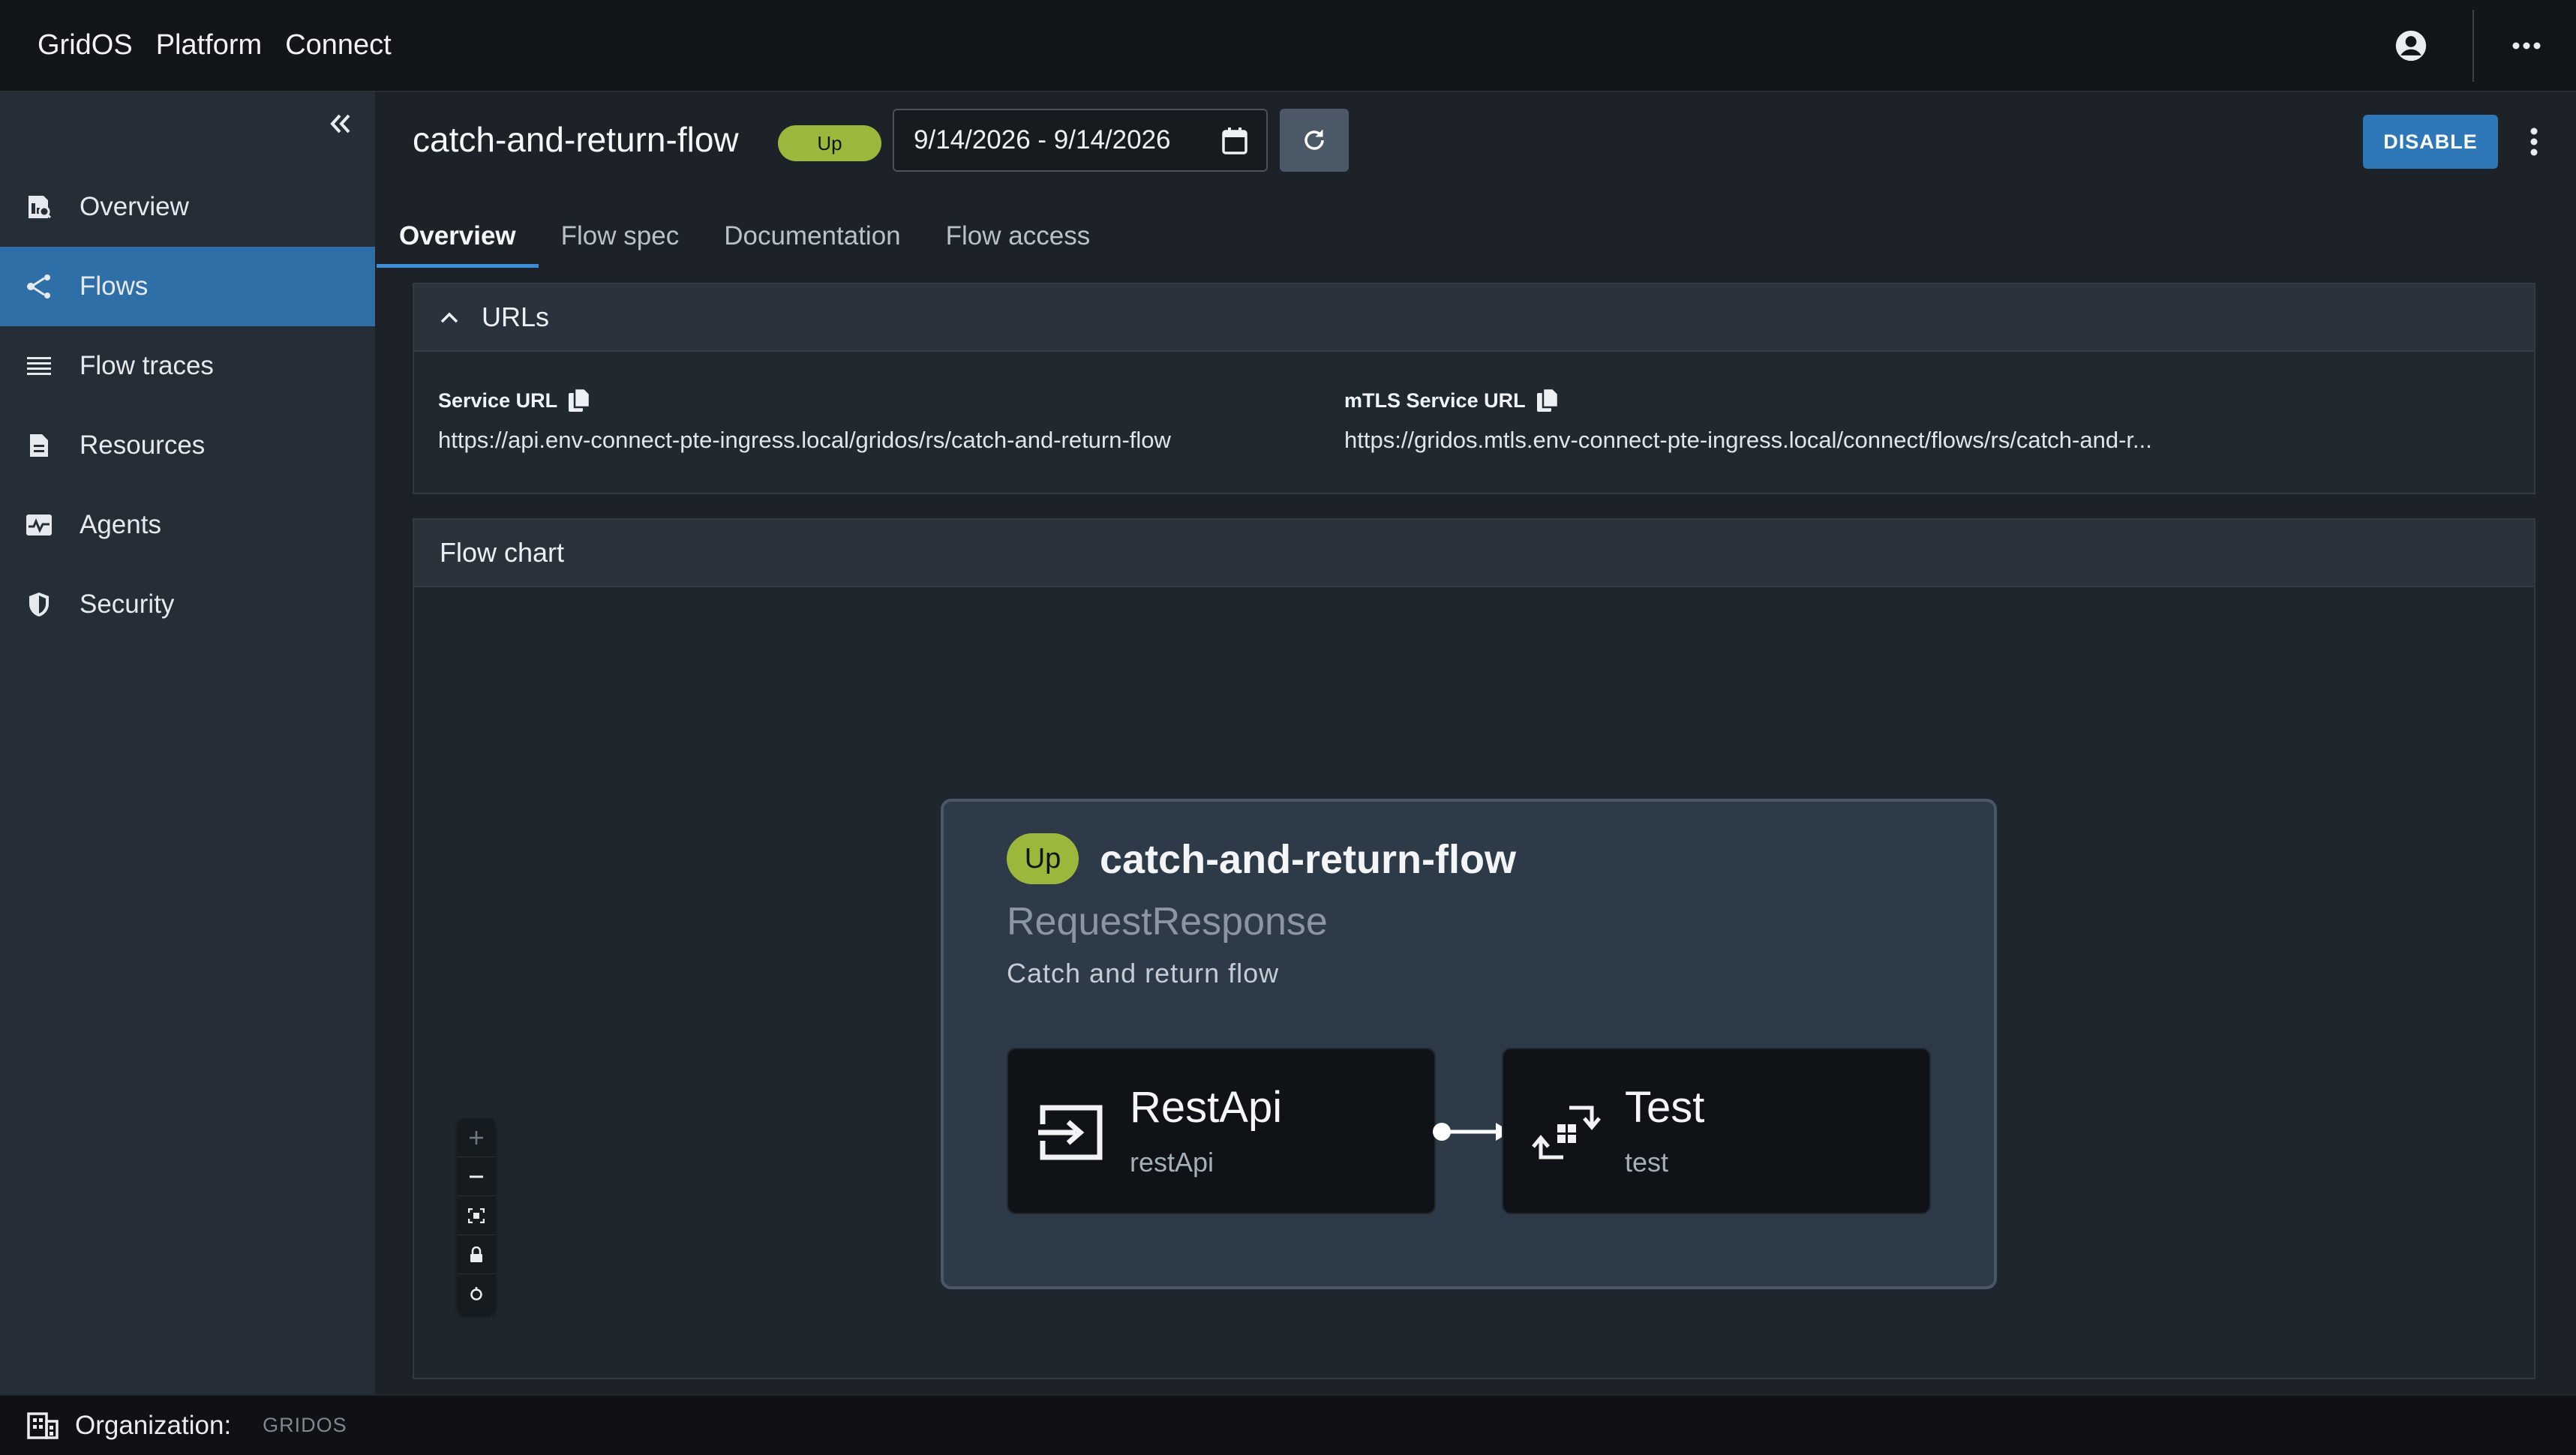 This screenshot has height=1455, width=2576. Describe the element at coordinates (2430, 142) in the screenshot. I see `disable-button: DISABLE` at that location.